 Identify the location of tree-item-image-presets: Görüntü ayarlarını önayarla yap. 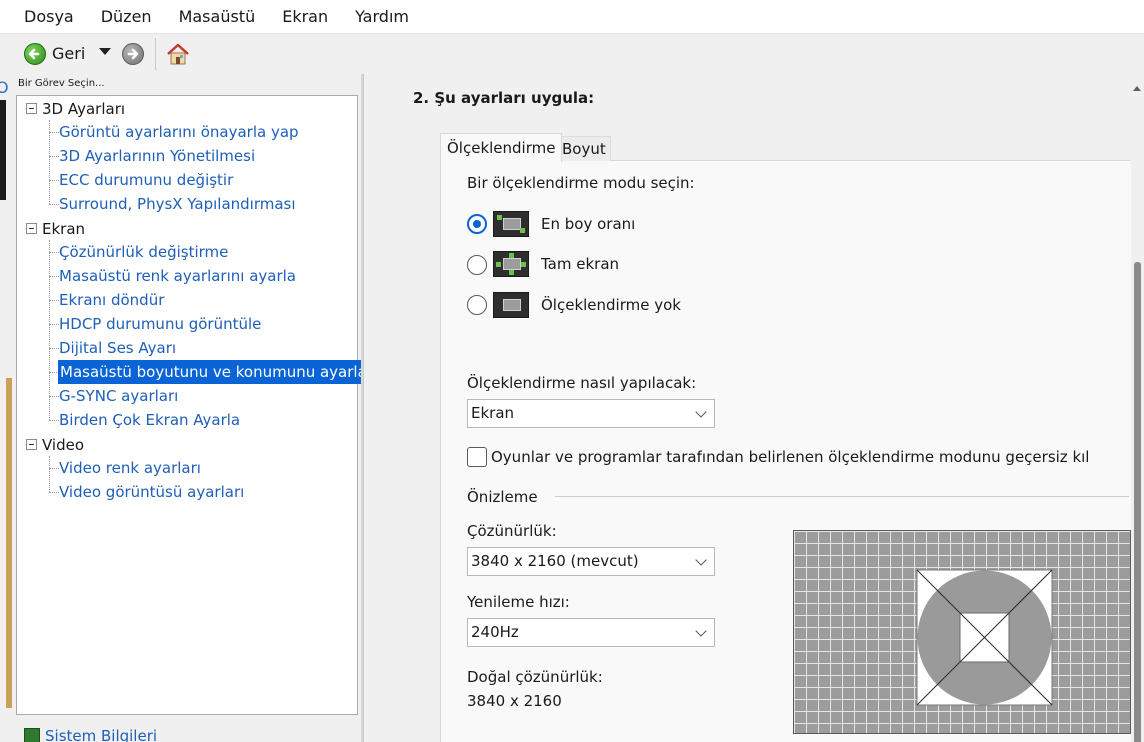
(179, 132).